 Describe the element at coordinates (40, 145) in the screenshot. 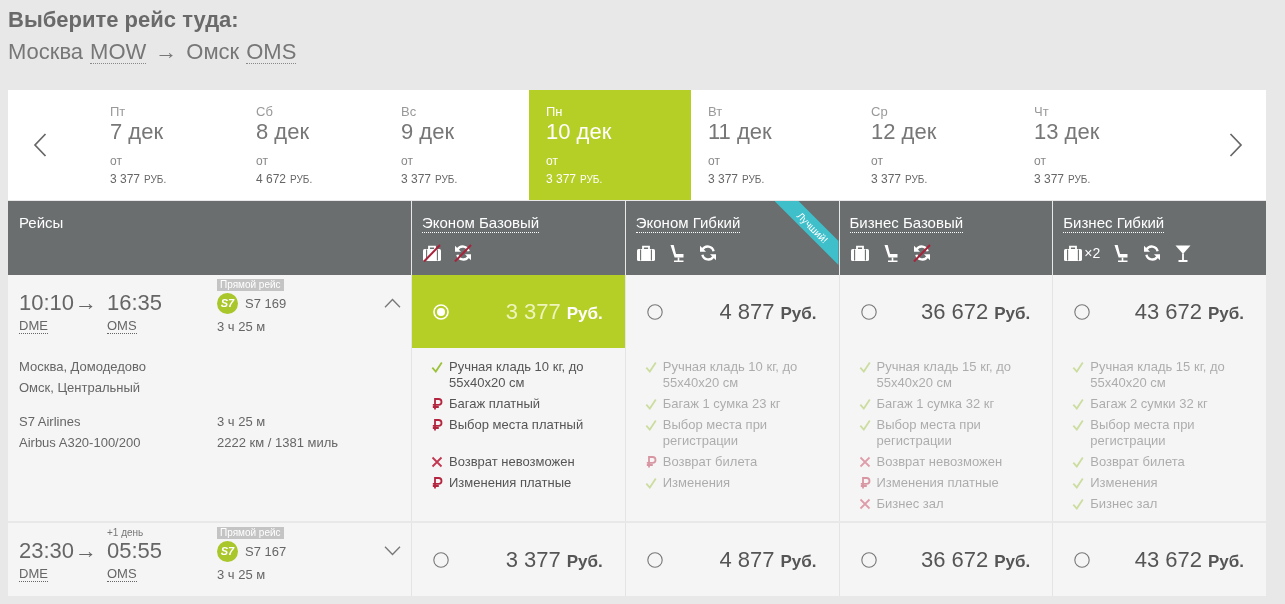

I see `chevron-left-icon` at that location.